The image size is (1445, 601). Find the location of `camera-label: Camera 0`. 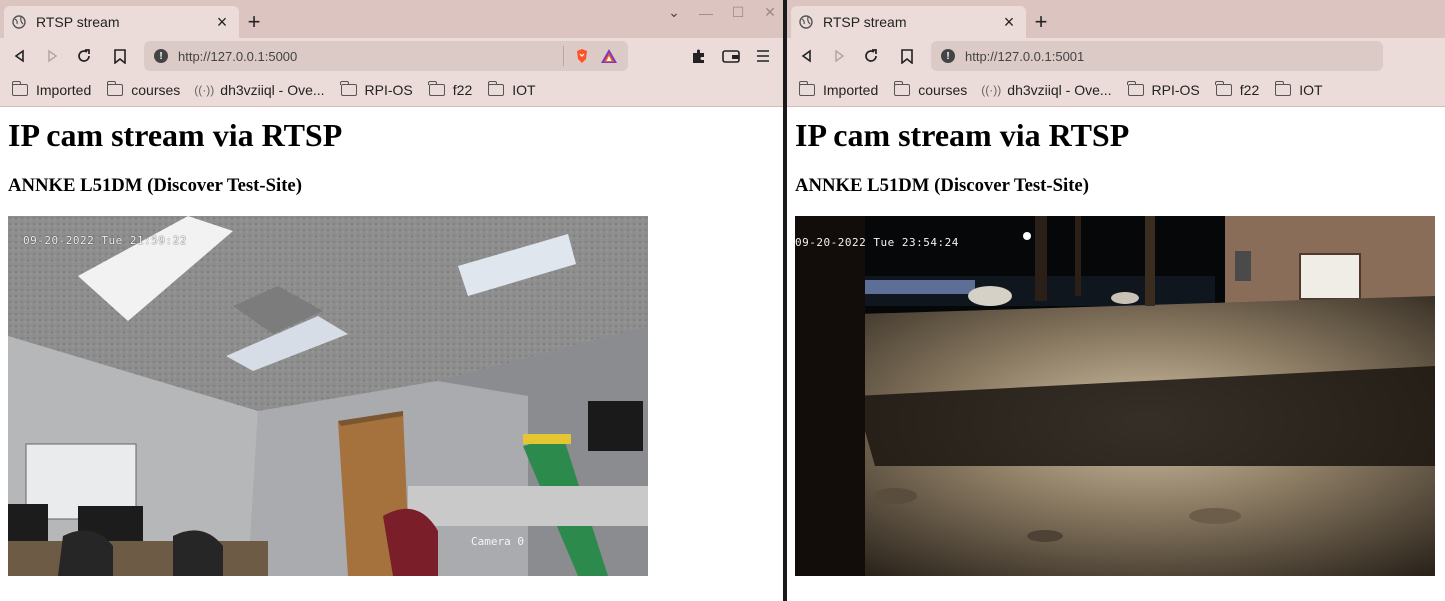

camera-label: Camera 0 is located at coordinates (497, 541).